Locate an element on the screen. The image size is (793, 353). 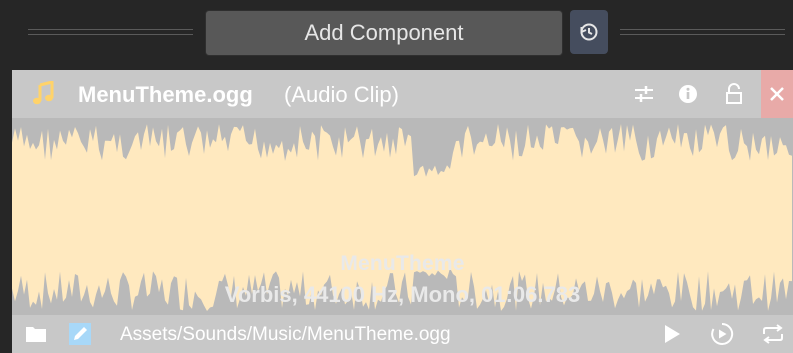
autoplay-button is located at coordinates (722, 334).